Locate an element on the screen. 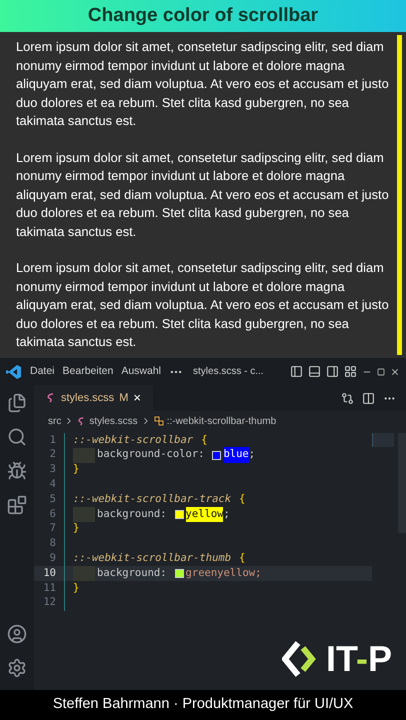 This screenshot has height=720, width=406. line-number: 10 is located at coordinates (49, 573).